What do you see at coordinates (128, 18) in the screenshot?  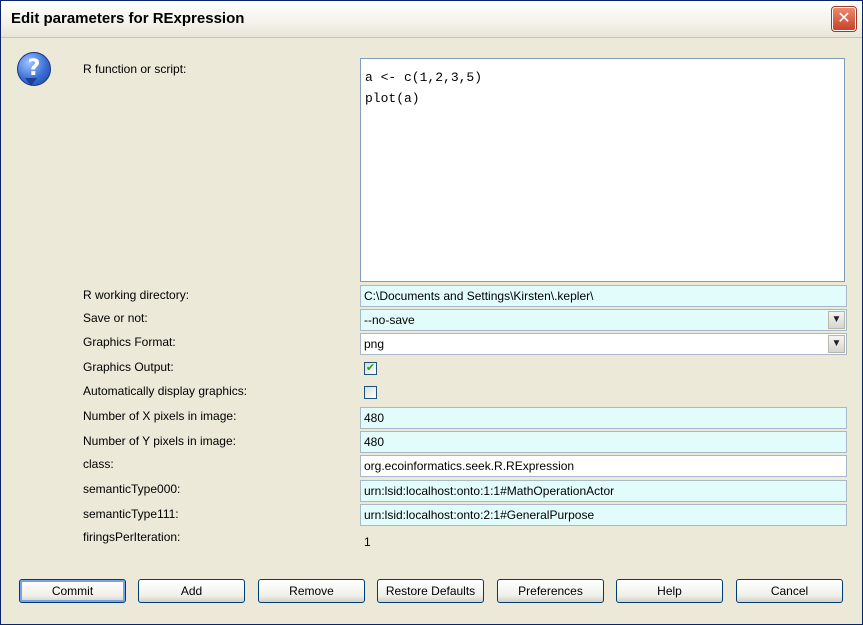 I see `window-title: Edit parameters for RExpression` at bounding box center [128, 18].